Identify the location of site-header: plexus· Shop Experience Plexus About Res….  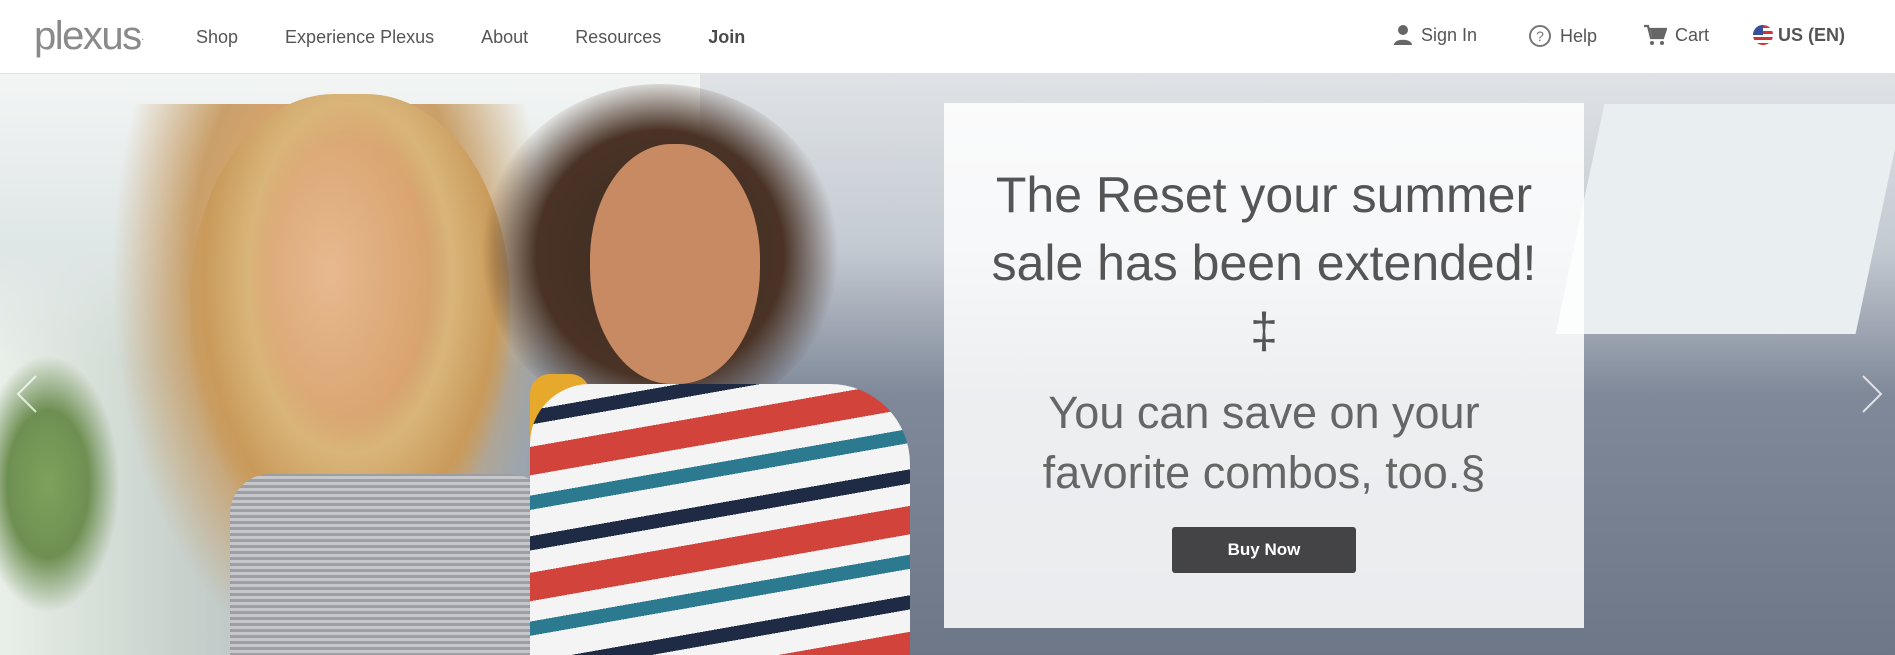
(947, 37).